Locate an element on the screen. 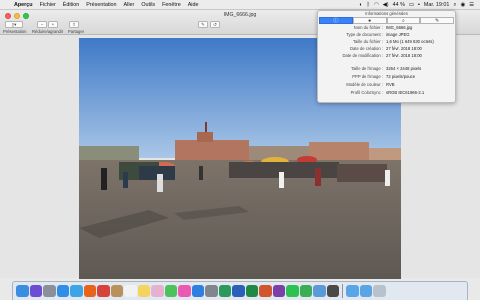  view-menu-button: ▯▾ is located at coordinates (14, 24).